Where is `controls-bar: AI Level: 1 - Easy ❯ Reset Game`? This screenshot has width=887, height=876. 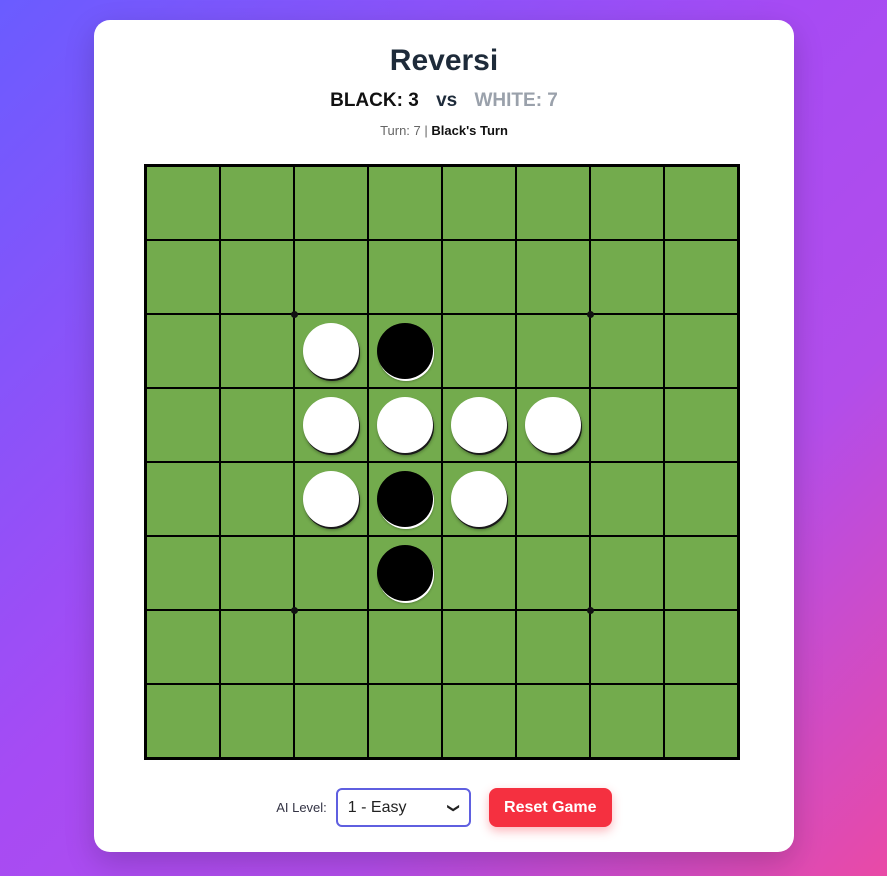
controls-bar: AI Level: 1 - Easy ❯ Reset Game is located at coordinates (444, 807).